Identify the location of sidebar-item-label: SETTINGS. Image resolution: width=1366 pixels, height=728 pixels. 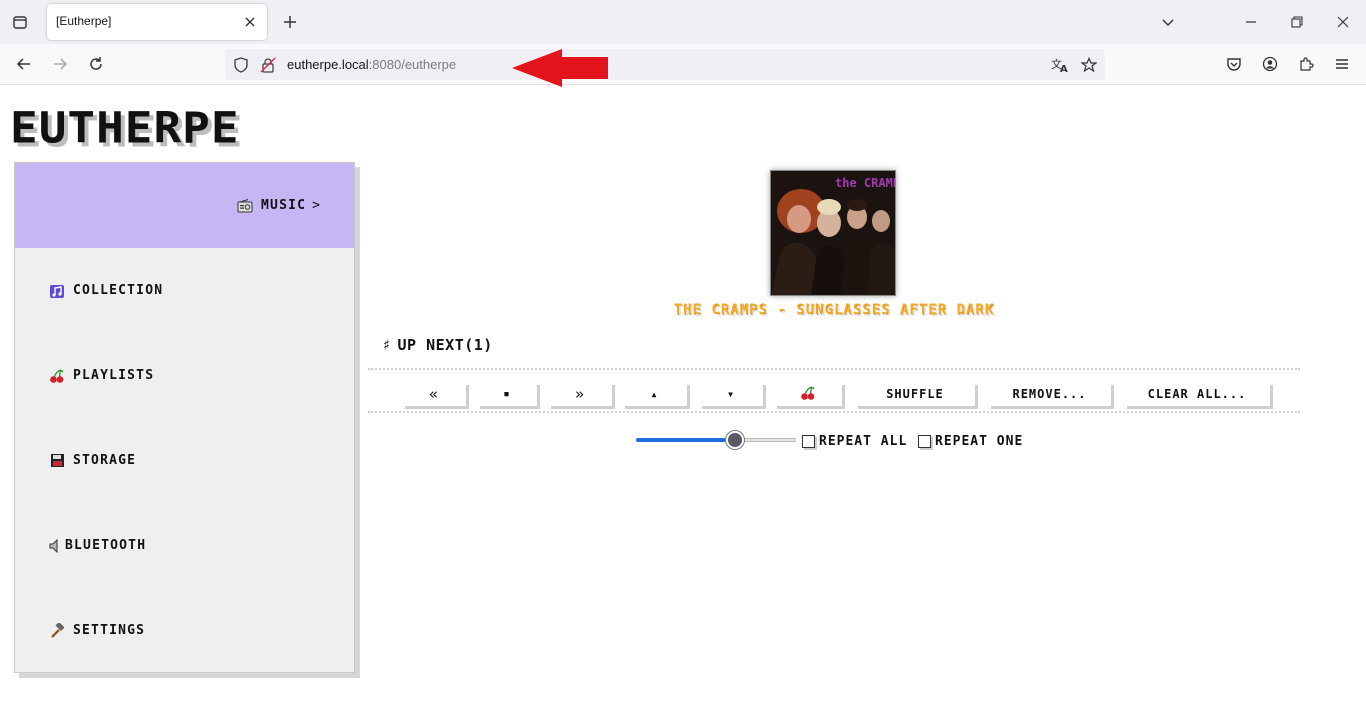
(109, 630).